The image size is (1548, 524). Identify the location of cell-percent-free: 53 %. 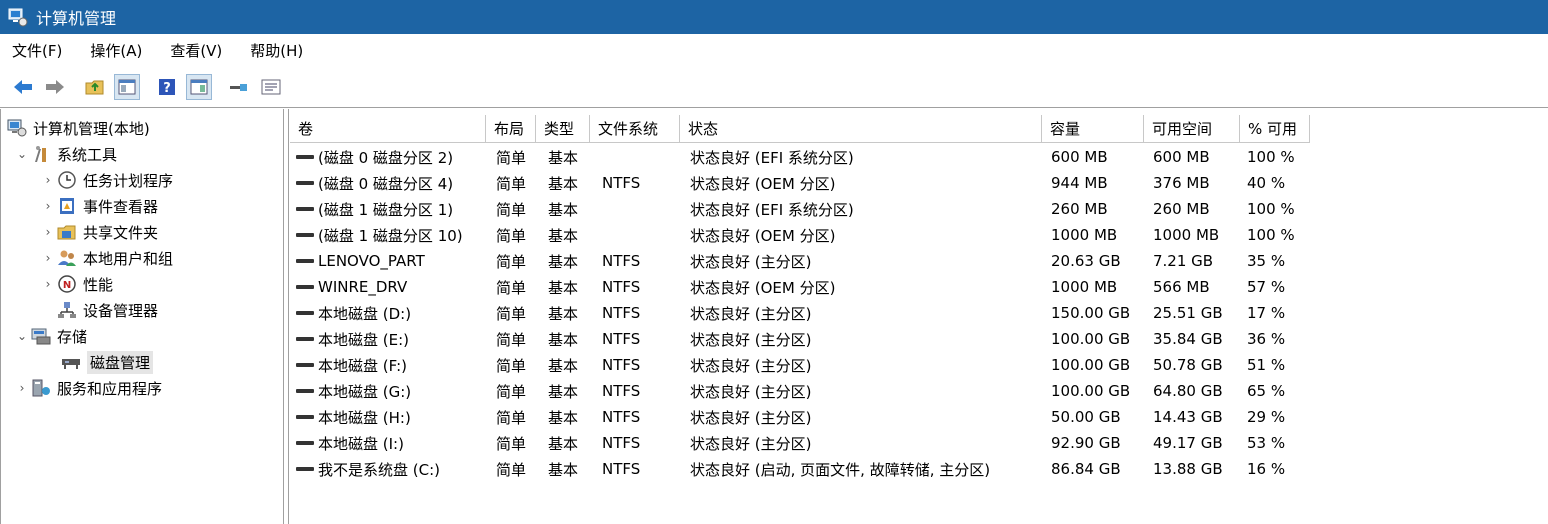
(1266, 443).